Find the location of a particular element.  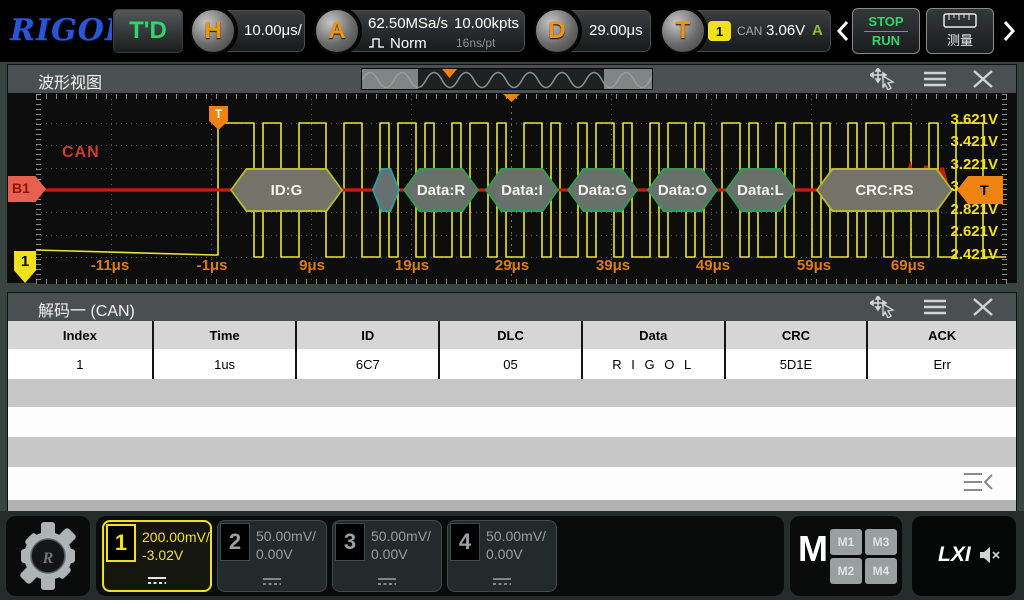

channel4-button: 4 50.00mV/ 0.00V is located at coordinates (502, 556).